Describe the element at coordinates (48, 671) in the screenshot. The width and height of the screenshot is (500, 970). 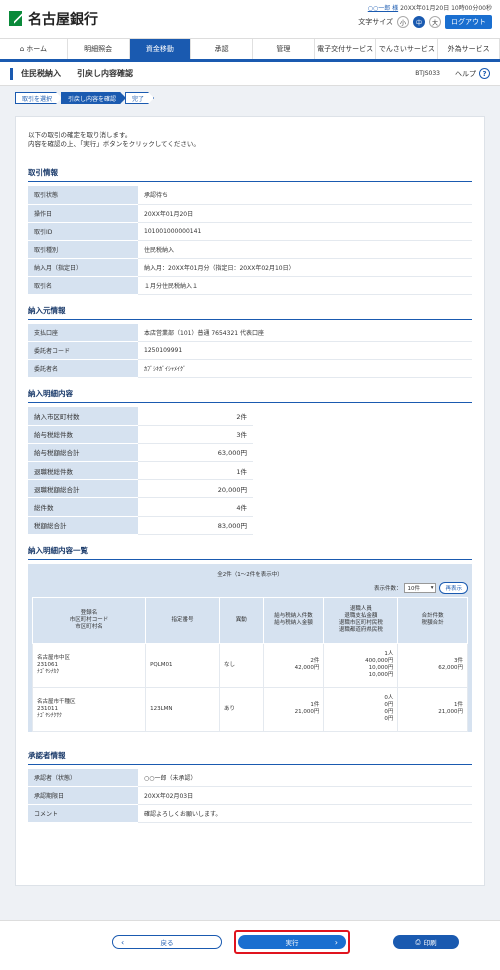
I see `cell-line: ﾅｺﾞﾔｼﾅｶｸ` at that location.